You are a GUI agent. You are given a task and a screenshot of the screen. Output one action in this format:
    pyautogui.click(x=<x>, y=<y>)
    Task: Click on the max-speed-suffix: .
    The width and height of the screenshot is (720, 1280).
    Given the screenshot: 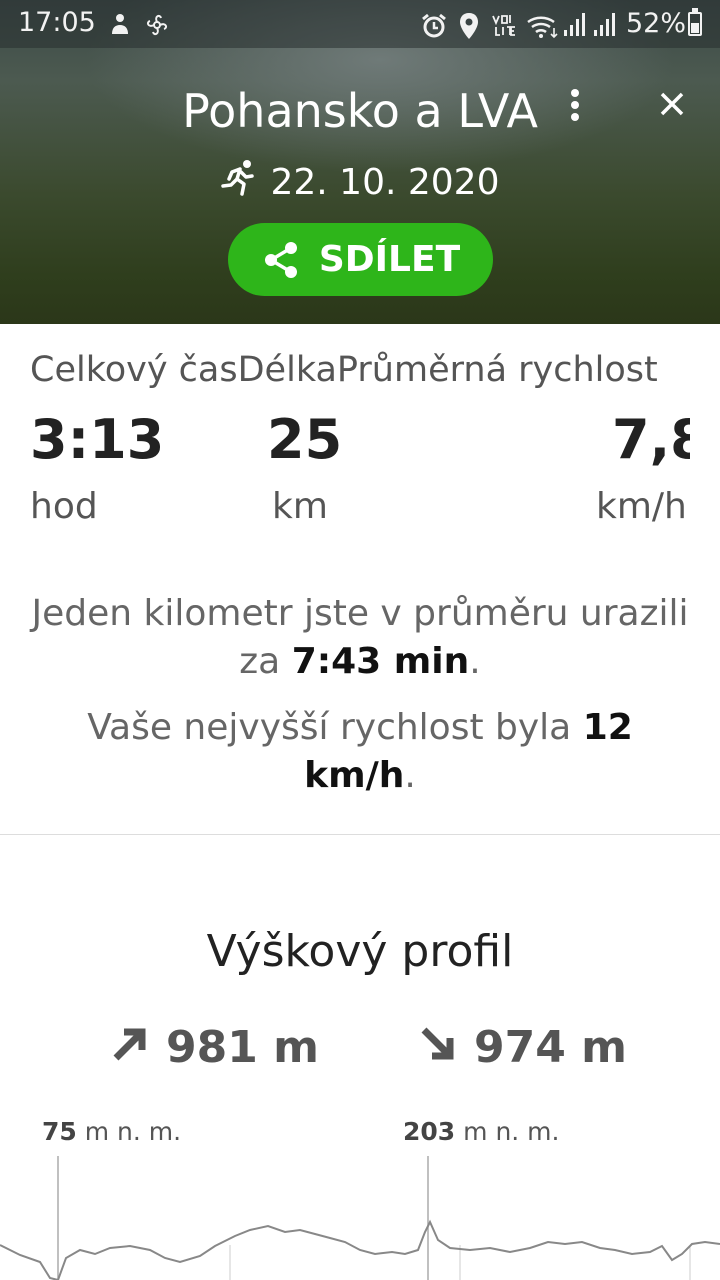 What is the action you would take?
    pyautogui.click(x=410, y=775)
    